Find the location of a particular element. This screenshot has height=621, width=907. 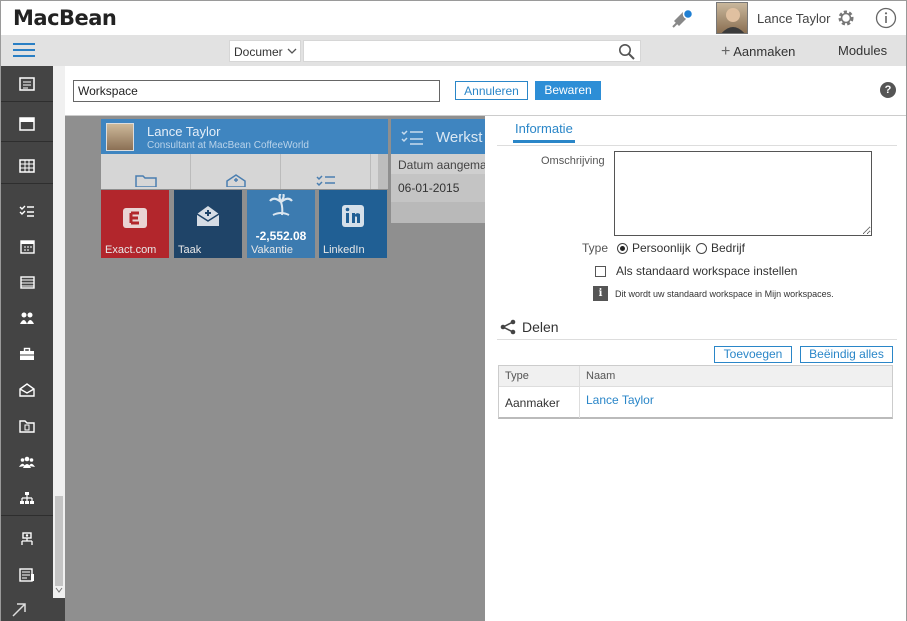

workstation-card: Werkst Datum aangema 06-01-2015 is located at coordinates (438, 171).